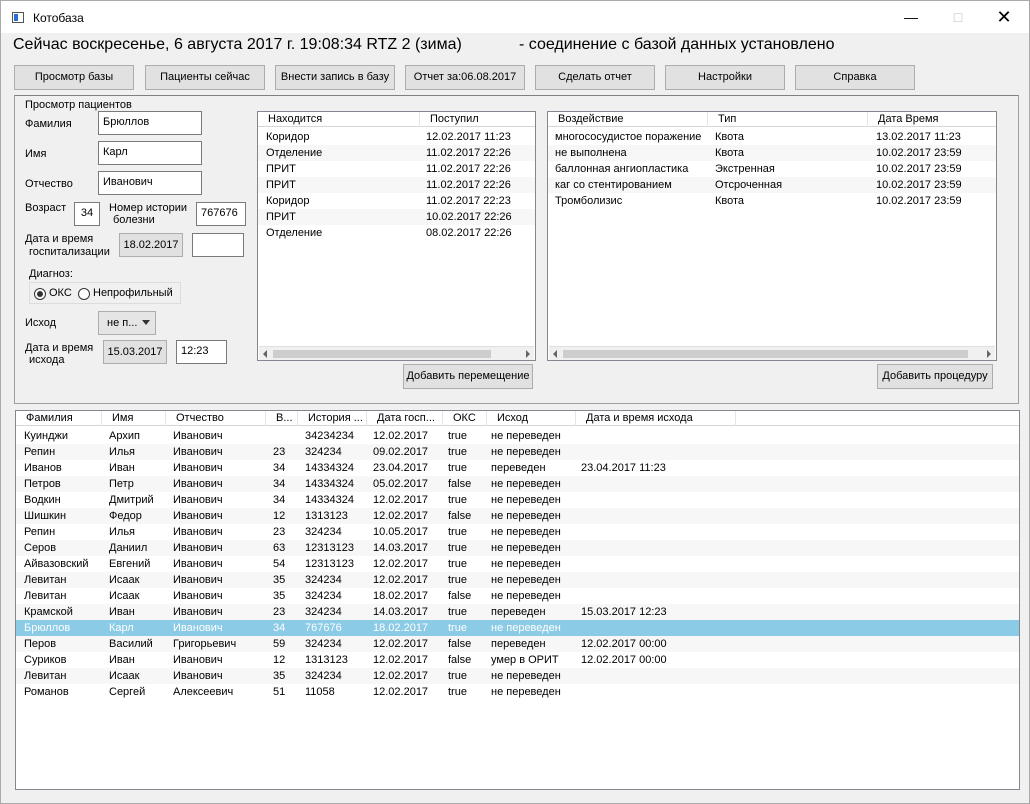  Describe the element at coordinates (745, 169) in the screenshot. I see `table-cell: Экстренная` at that location.